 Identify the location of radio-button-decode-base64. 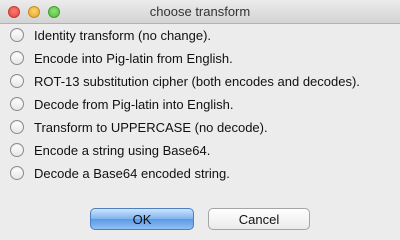
(17, 173).